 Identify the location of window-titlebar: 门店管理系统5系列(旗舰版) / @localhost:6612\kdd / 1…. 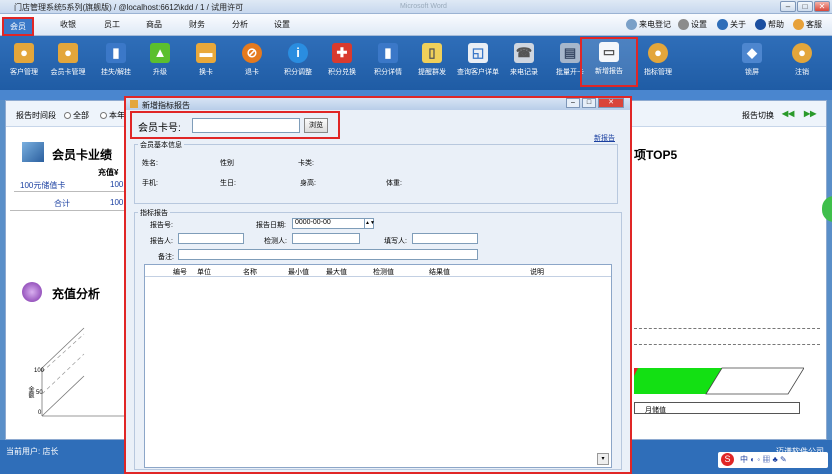
(416, 7).